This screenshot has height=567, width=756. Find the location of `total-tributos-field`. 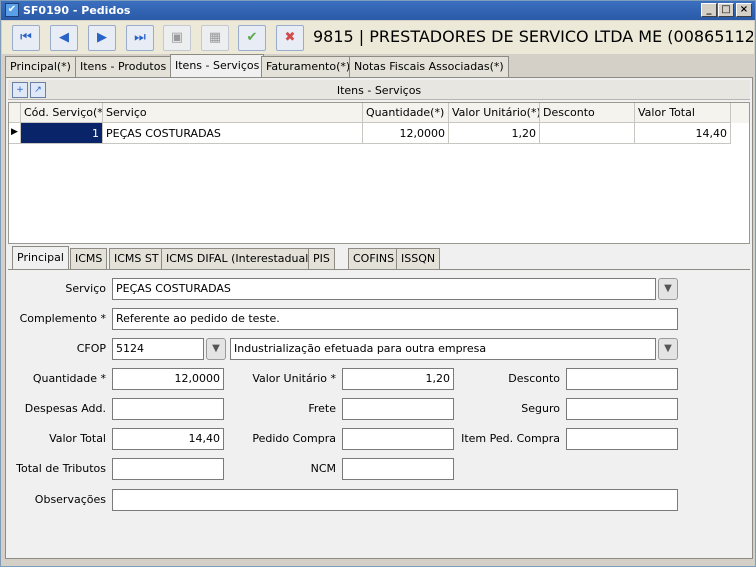

total-tributos-field is located at coordinates (168, 469).